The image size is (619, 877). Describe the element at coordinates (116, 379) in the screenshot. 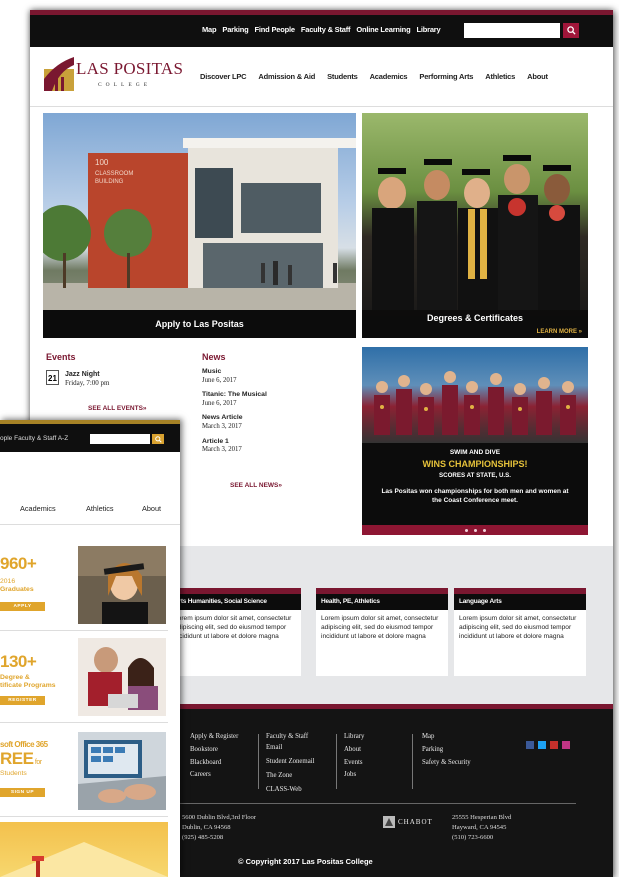

I see `event-item: 21 Jazz Night Friday, 7:00 pm` at that location.